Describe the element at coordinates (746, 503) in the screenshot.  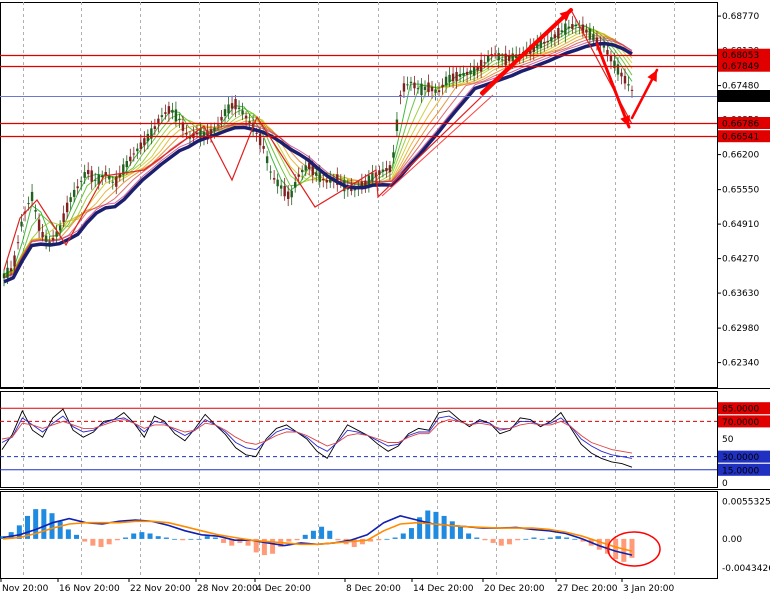
I see `macd-tick-label: 0.0055325` at that location.